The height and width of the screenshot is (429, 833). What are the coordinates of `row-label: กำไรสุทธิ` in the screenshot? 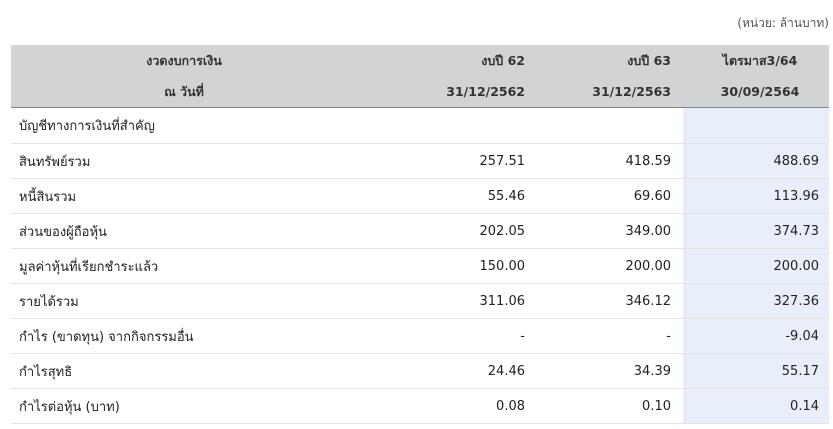 It's located at (214, 371).